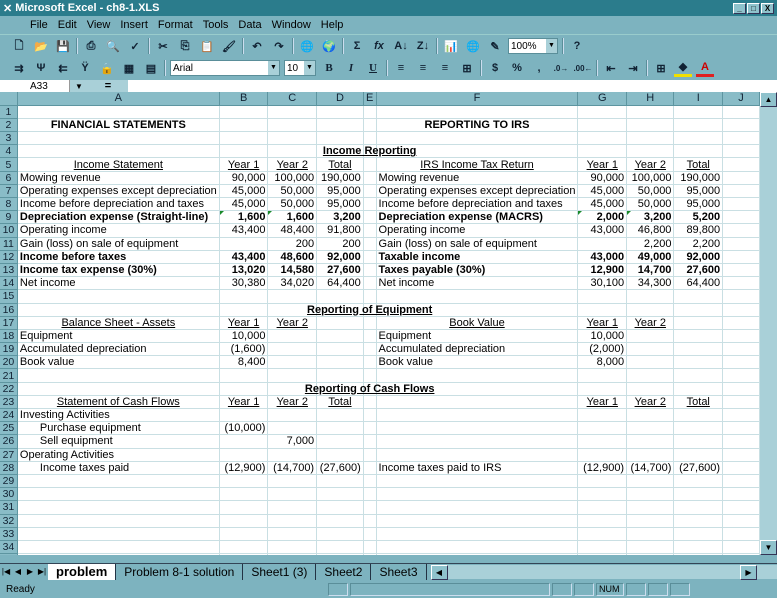 Image resolution: width=777 pixels, height=598 pixels. I want to click on cell-h8: 50,000, so click(650, 204).